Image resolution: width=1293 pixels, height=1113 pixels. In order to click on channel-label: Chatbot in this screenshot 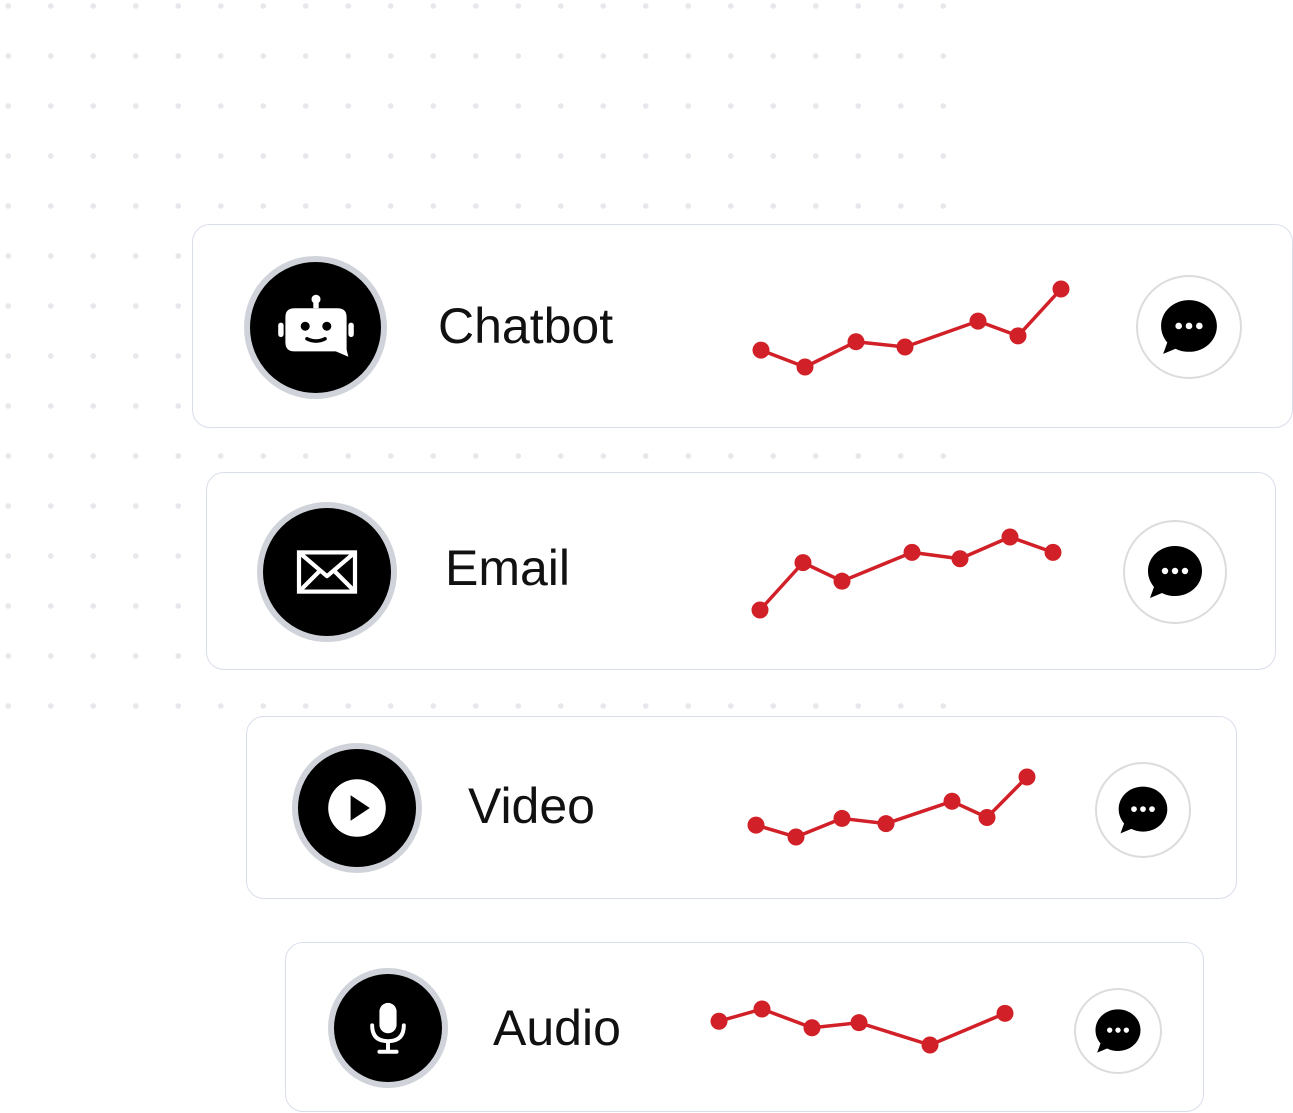, I will do `click(526, 326)`.